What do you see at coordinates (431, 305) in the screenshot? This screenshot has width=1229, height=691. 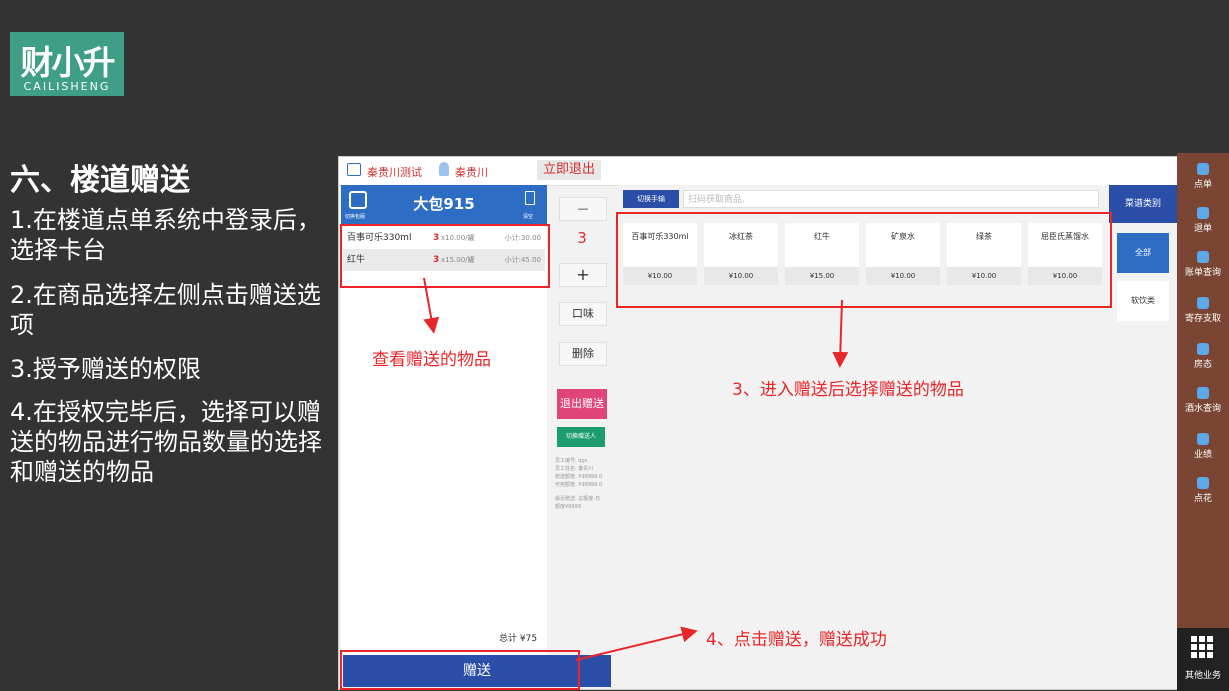 I see `arrow-view-gift` at bounding box center [431, 305].